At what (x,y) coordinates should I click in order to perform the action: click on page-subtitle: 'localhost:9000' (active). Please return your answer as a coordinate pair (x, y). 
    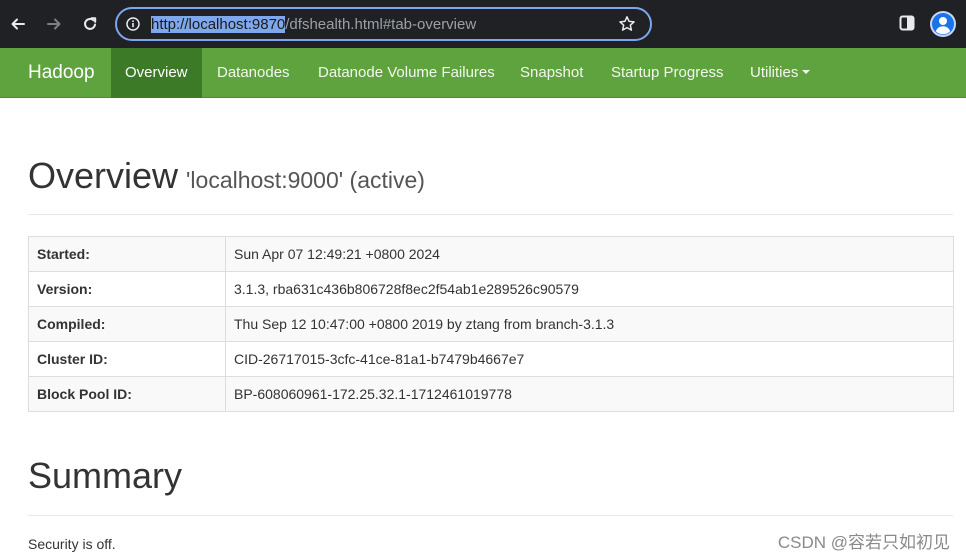
    Looking at the image, I should click on (305, 180).